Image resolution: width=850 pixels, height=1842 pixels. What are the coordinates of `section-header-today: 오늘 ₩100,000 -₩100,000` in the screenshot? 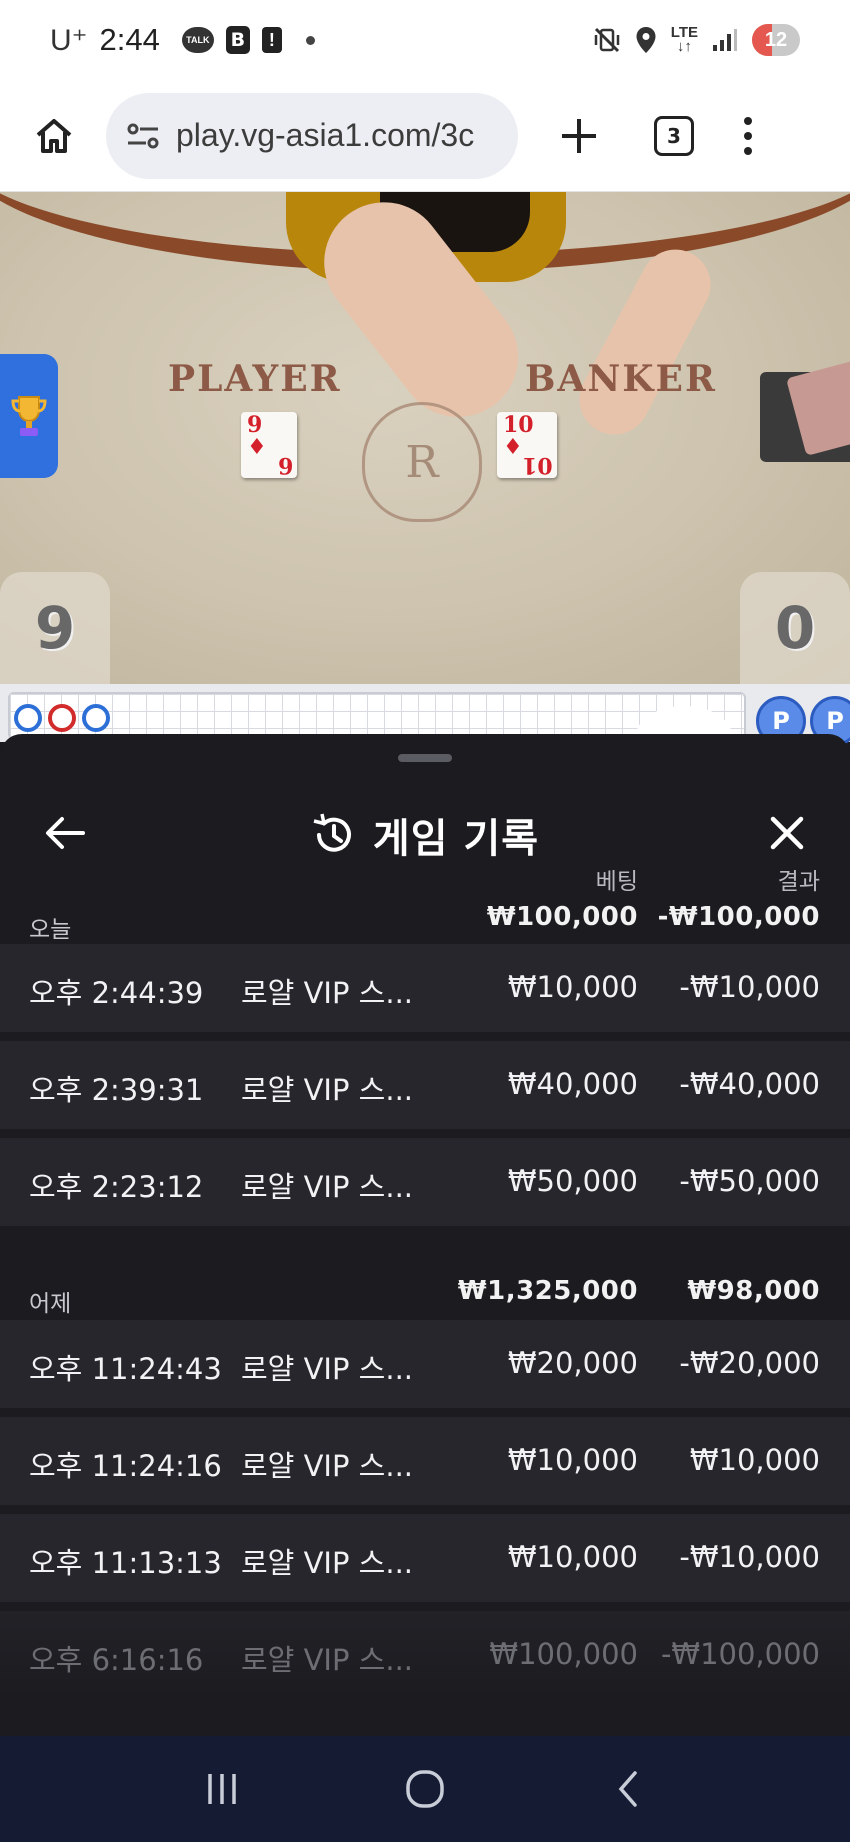 It's located at (425, 919).